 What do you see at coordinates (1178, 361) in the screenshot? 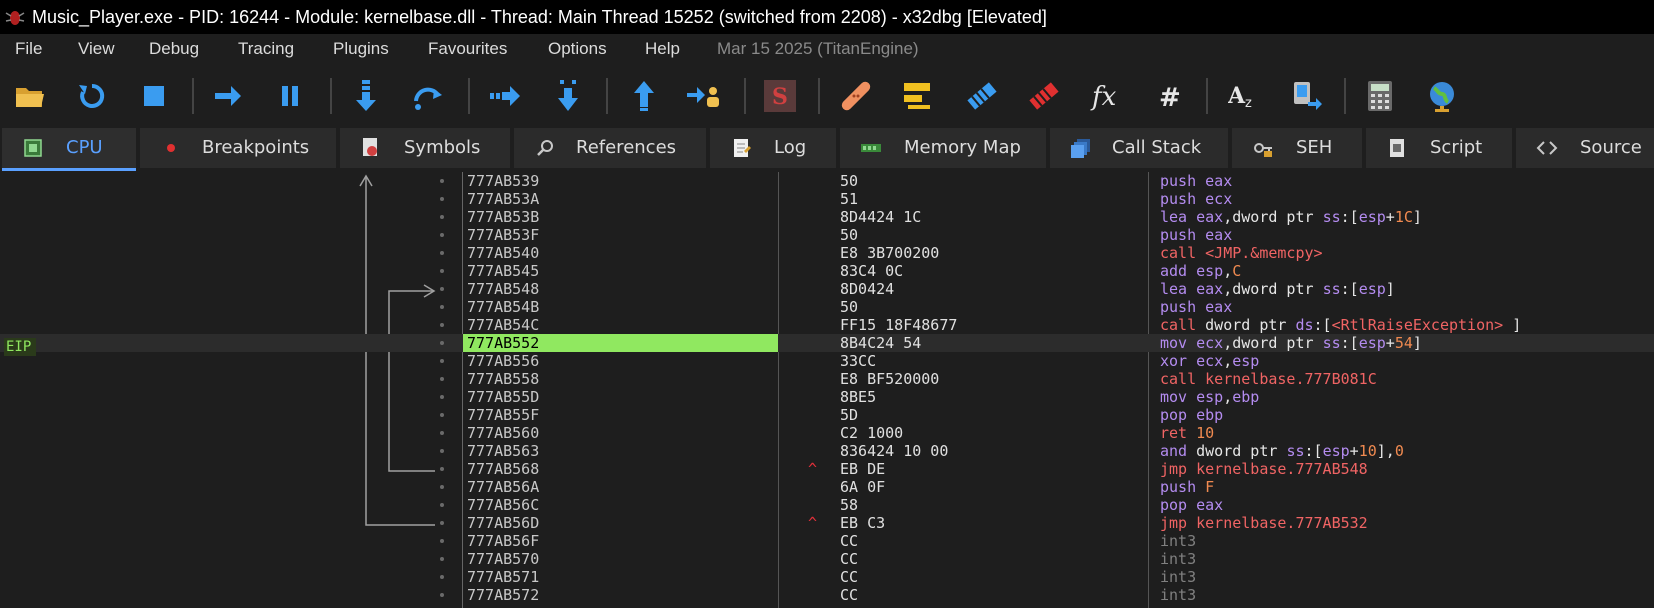
I see `instruction-token: xor` at bounding box center [1178, 361].